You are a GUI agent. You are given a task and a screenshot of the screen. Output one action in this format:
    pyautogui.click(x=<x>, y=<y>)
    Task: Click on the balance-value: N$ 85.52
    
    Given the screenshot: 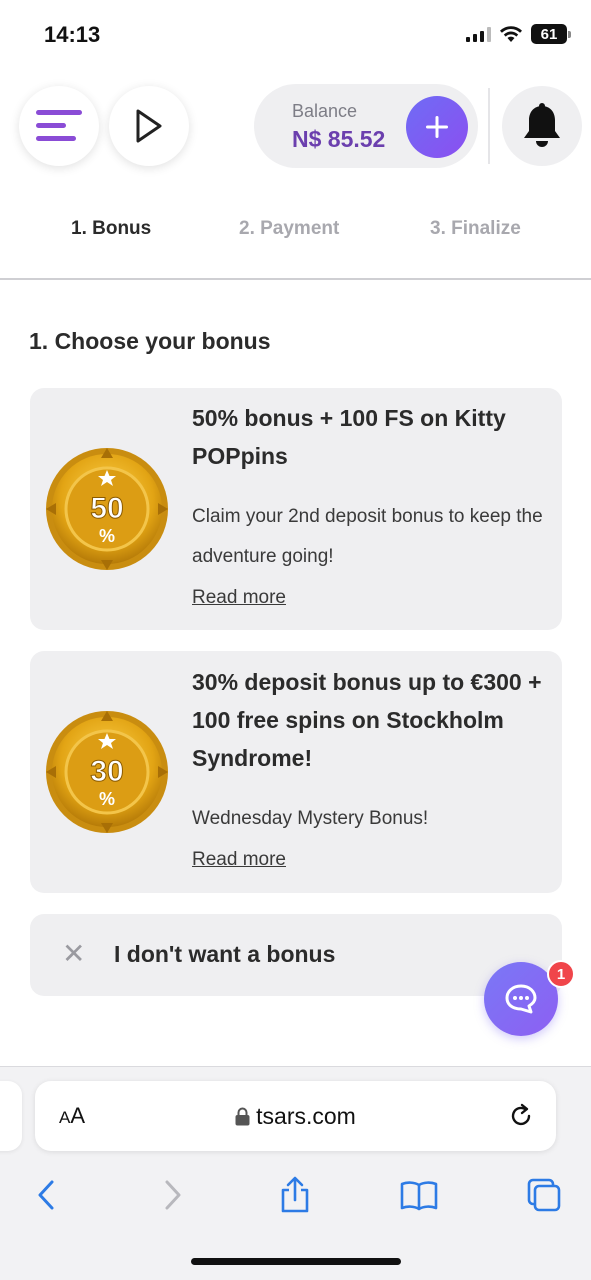 What is the action you would take?
    pyautogui.click(x=339, y=139)
    